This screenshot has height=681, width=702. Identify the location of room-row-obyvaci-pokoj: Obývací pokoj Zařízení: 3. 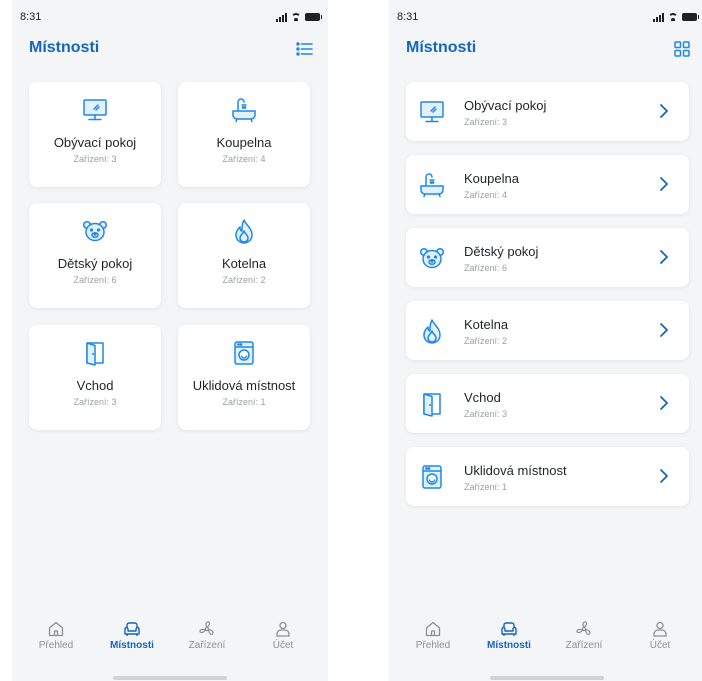
(547, 111).